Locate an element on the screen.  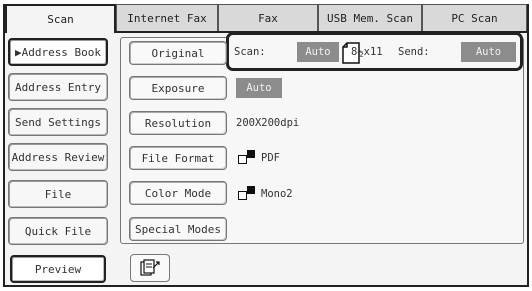
color-mode-value: Mono2 is located at coordinates (277, 194).